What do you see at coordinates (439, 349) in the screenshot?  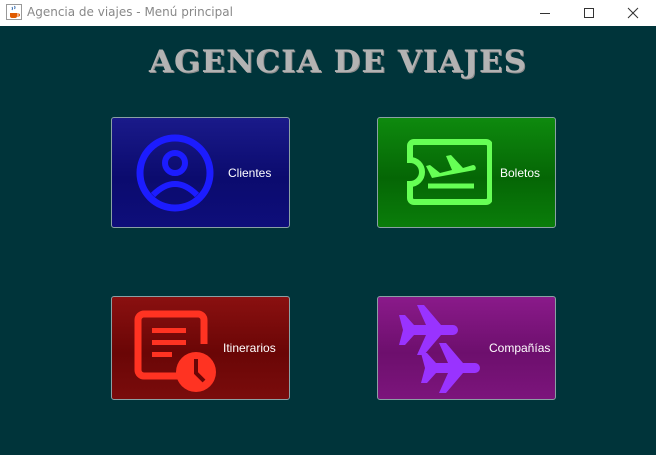 I see `airplanes-icon` at bounding box center [439, 349].